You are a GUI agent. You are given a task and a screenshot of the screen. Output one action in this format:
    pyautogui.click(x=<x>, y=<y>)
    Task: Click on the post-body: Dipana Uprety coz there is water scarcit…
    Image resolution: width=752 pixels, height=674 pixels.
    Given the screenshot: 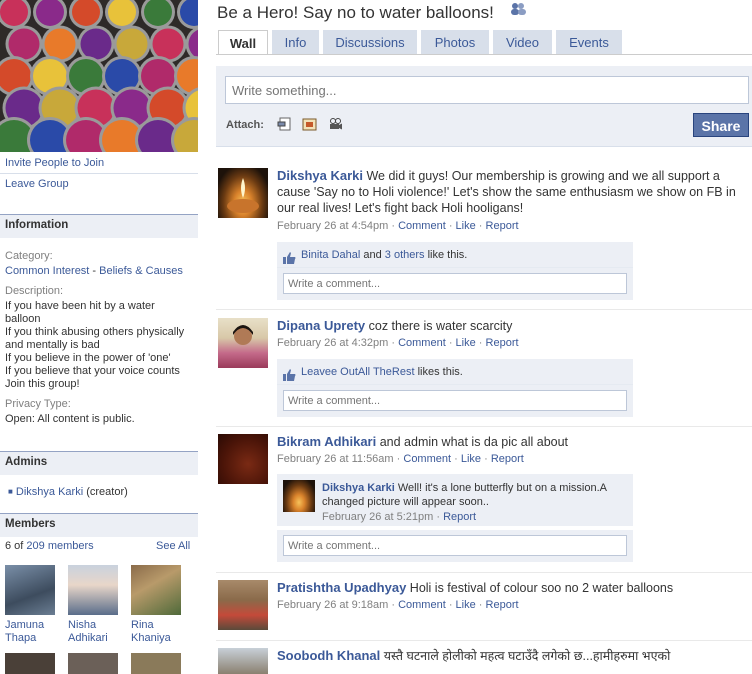 What is the action you would take?
    pyautogui.click(x=514, y=326)
    